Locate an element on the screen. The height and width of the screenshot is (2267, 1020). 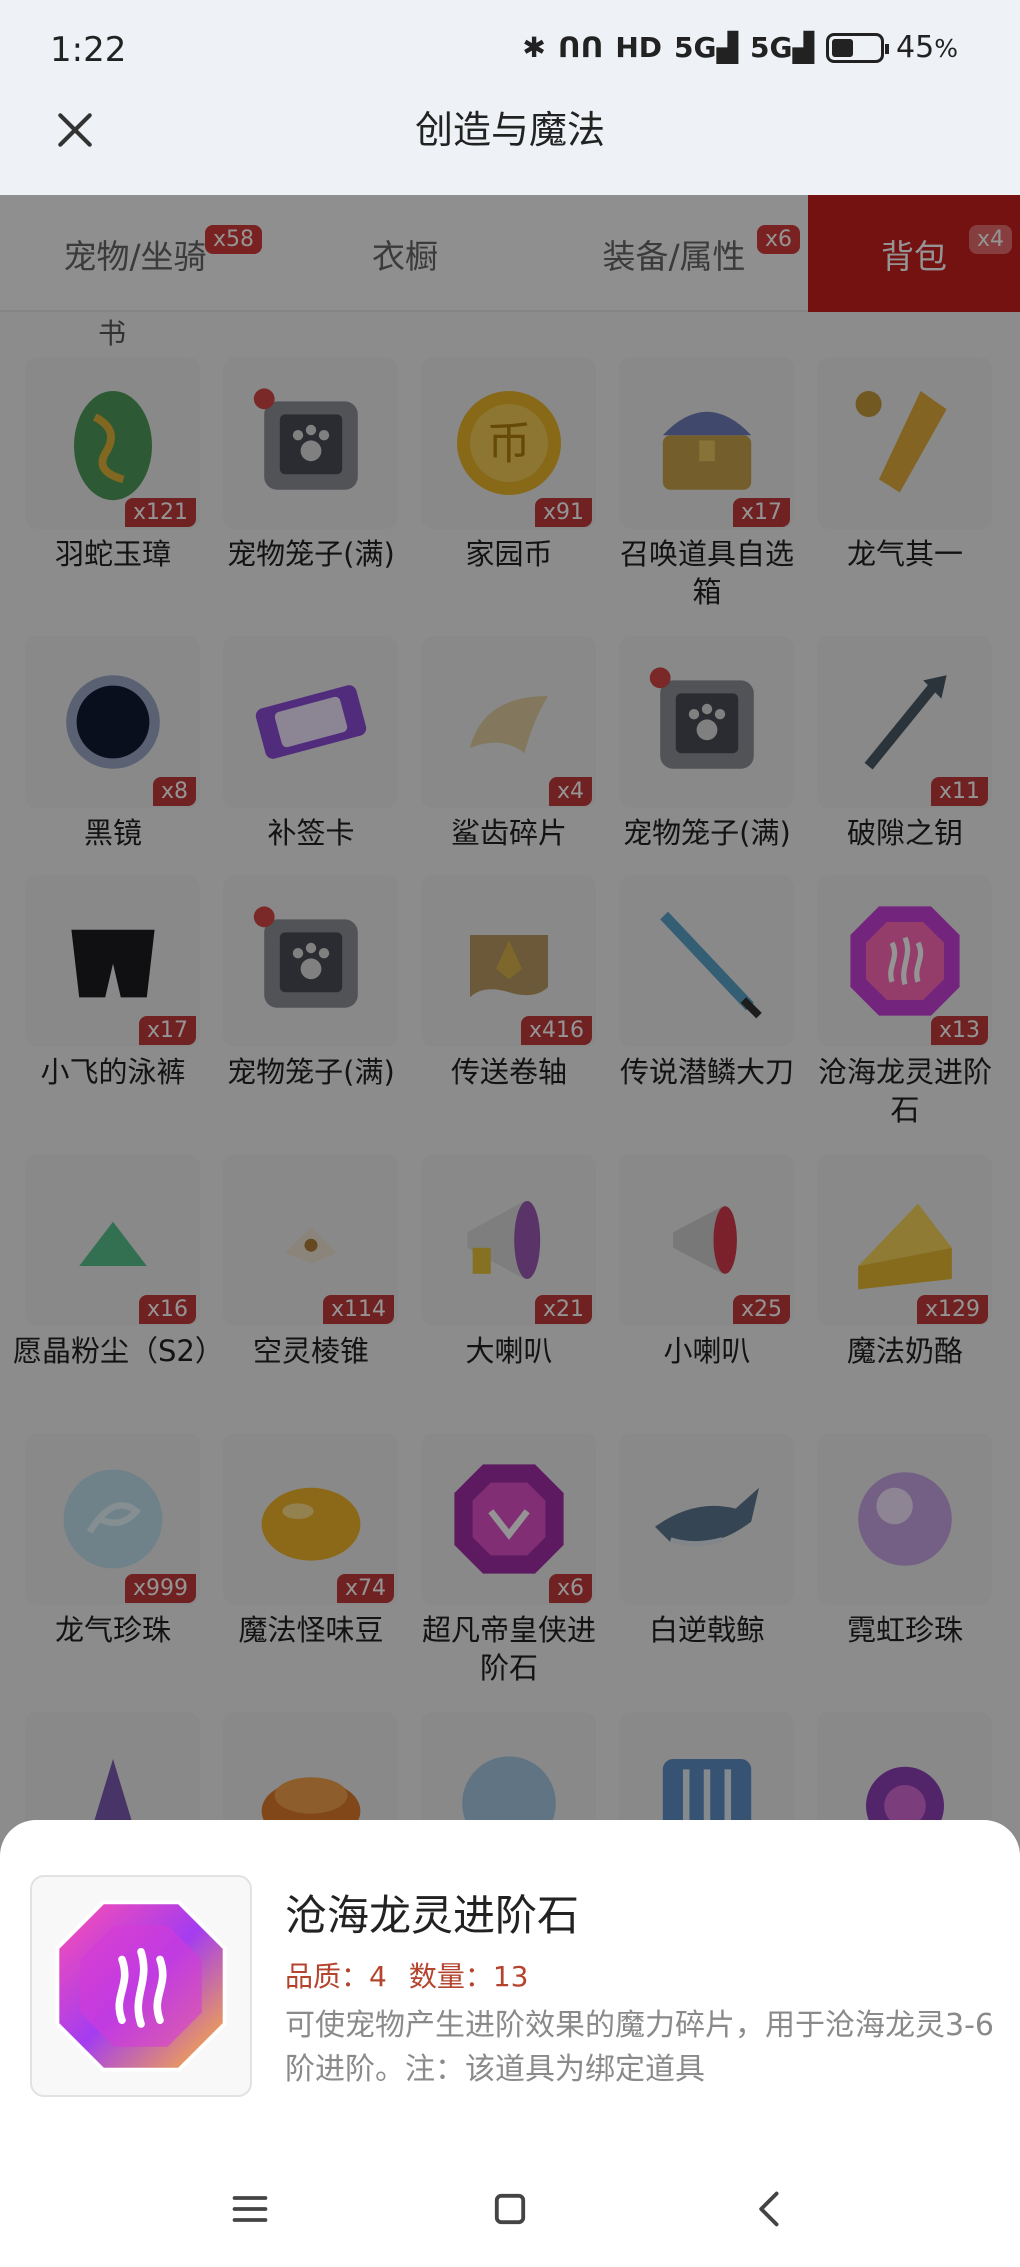
detail-item-name: 沧海龙灵进阶石 is located at coordinates (432, 1915).